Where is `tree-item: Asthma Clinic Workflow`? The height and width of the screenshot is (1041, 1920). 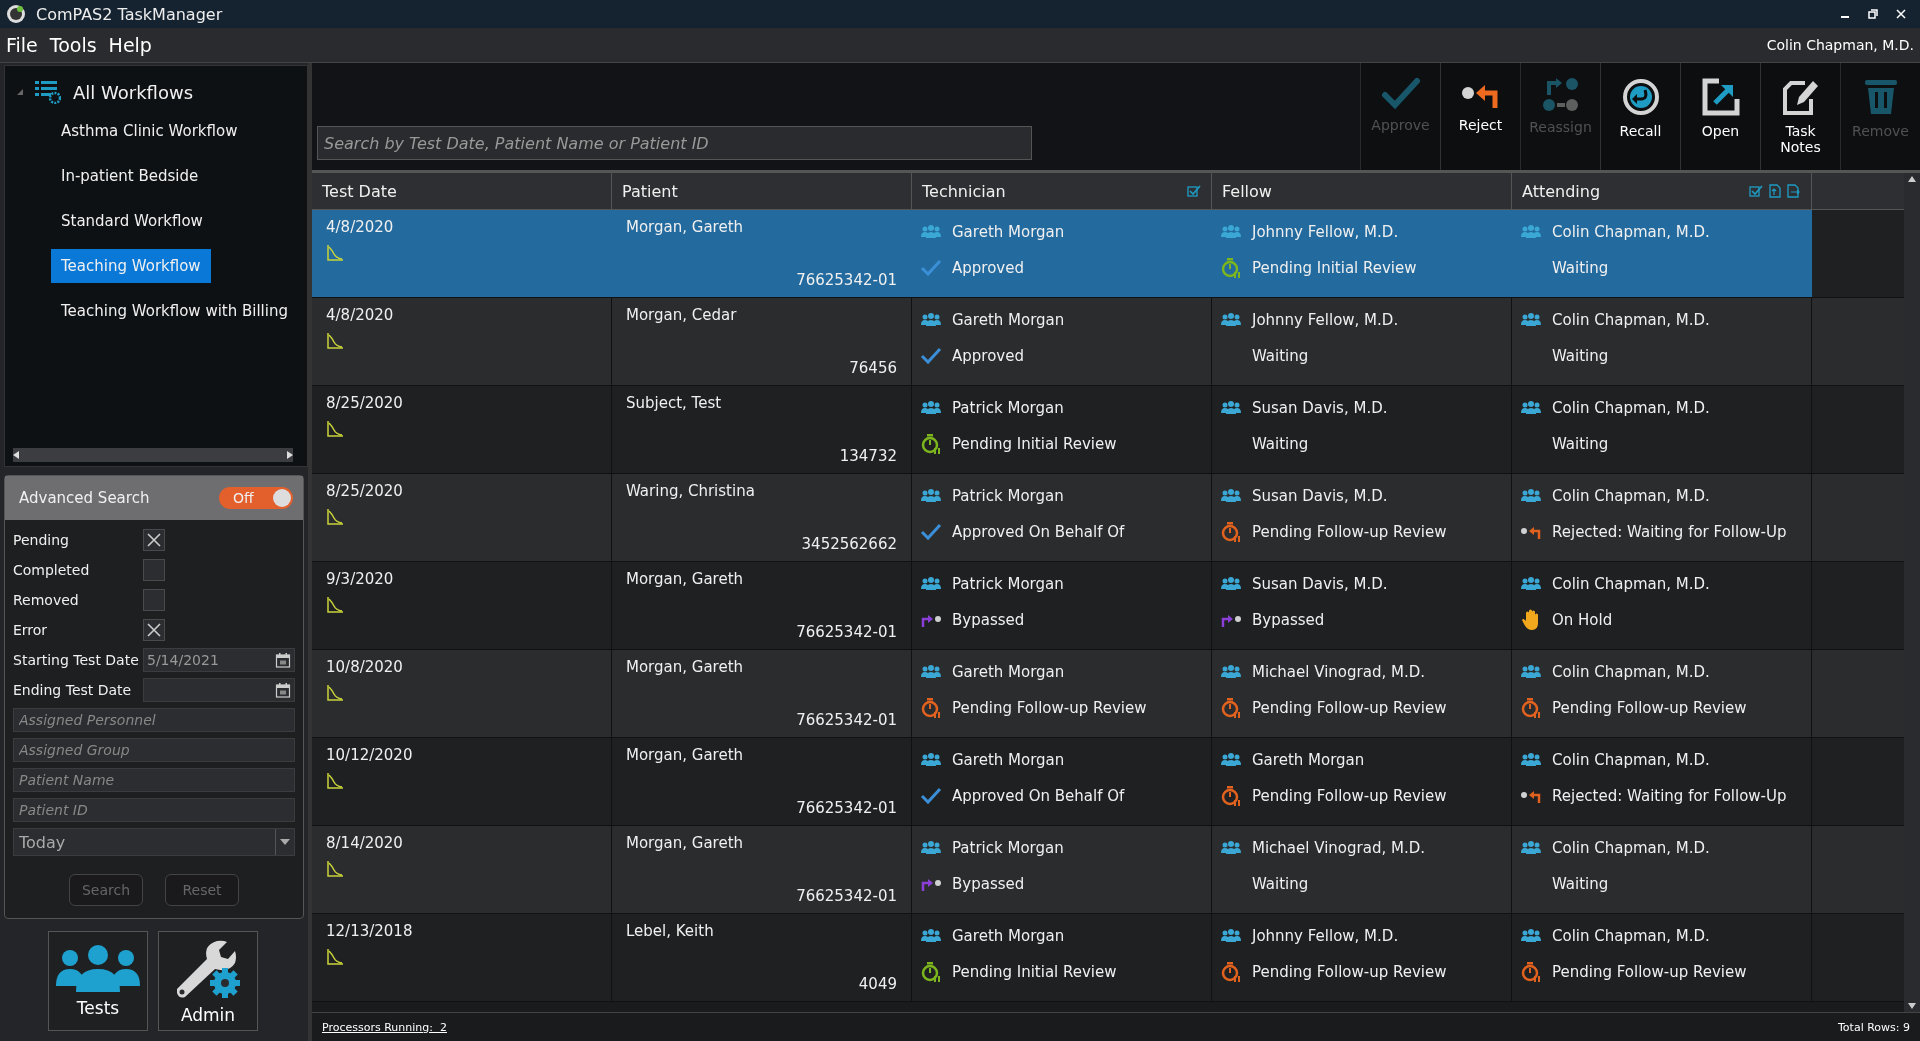
tree-item: Asthma Clinic Workflow is located at coordinates (149, 131).